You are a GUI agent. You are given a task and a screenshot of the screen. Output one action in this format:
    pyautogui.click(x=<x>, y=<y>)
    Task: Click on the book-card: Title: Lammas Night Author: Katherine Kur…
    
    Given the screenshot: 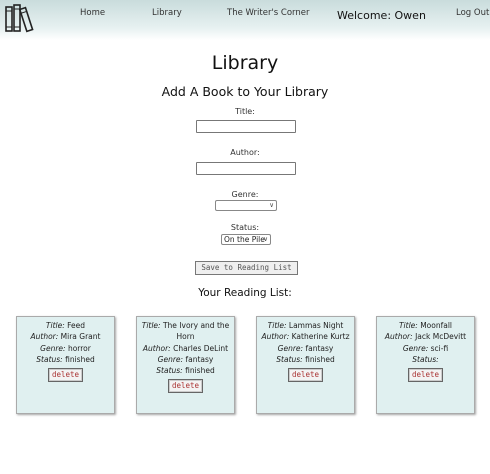 What is the action you would take?
    pyautogui.click(x=305, y=365)
    